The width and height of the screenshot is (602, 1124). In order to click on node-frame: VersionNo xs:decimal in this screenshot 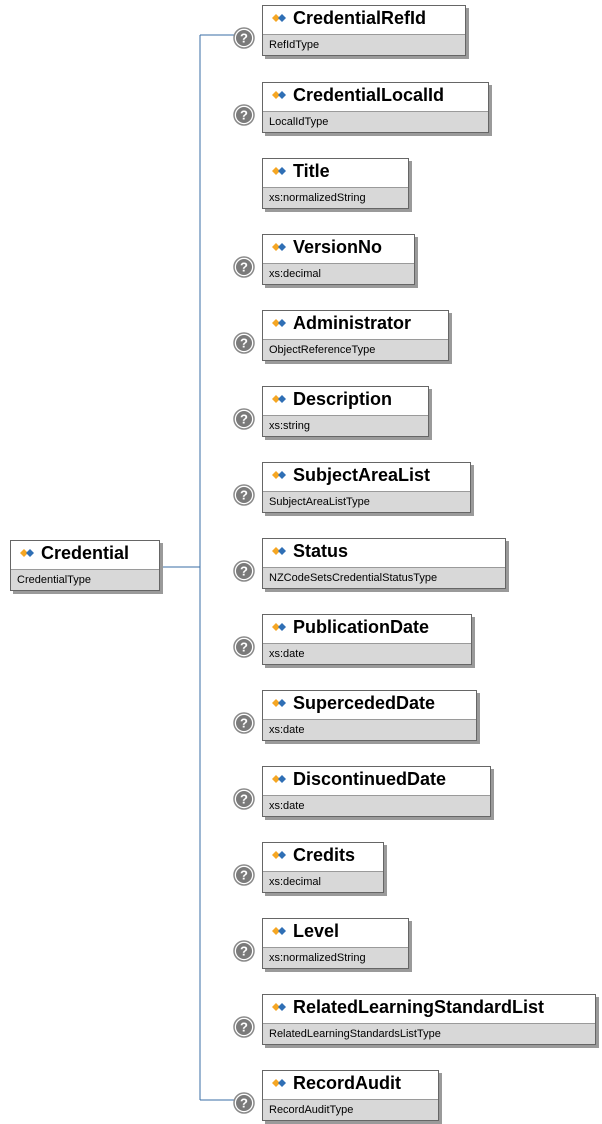, I will do `click(338, 259)`.